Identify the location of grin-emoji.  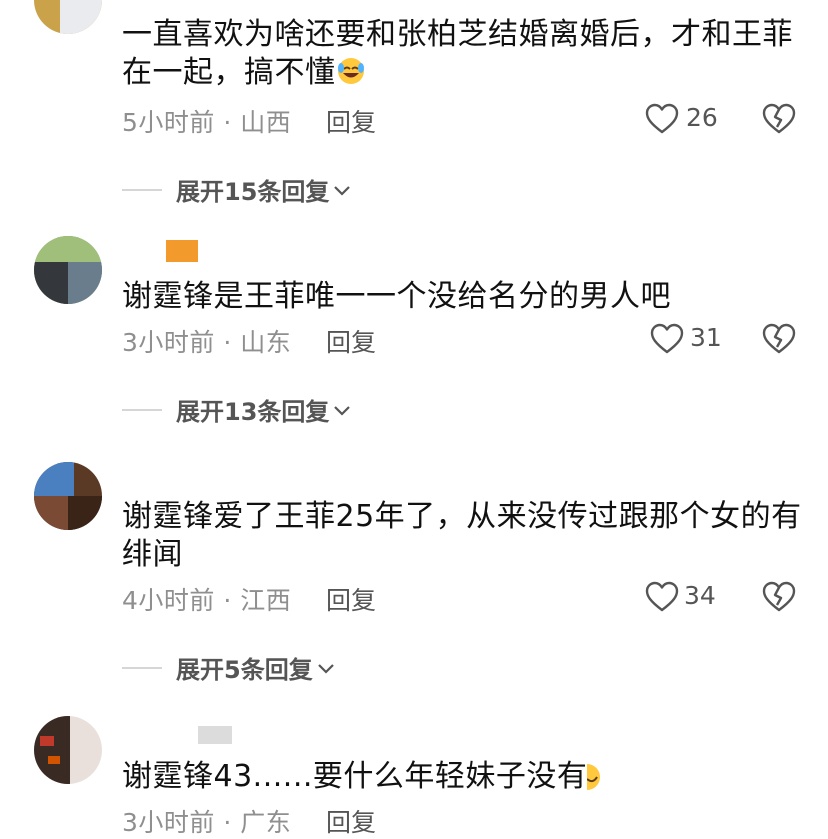
(593, 781).